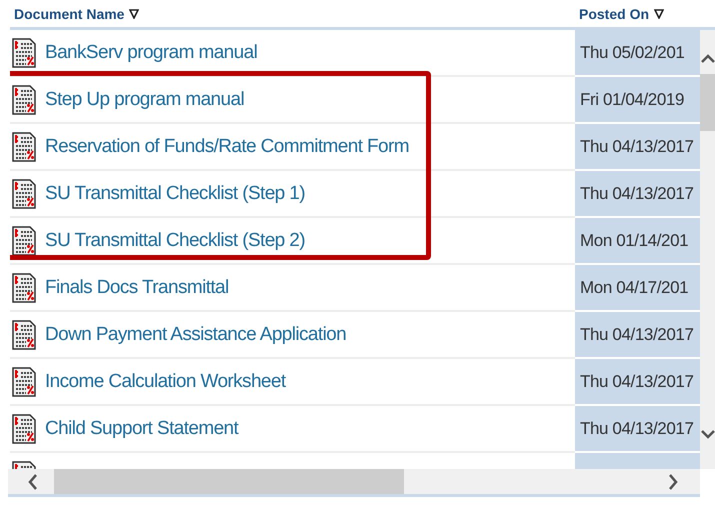 The image size is (715, 505). I want to click on column-header: Document Name, so click(69, 14).